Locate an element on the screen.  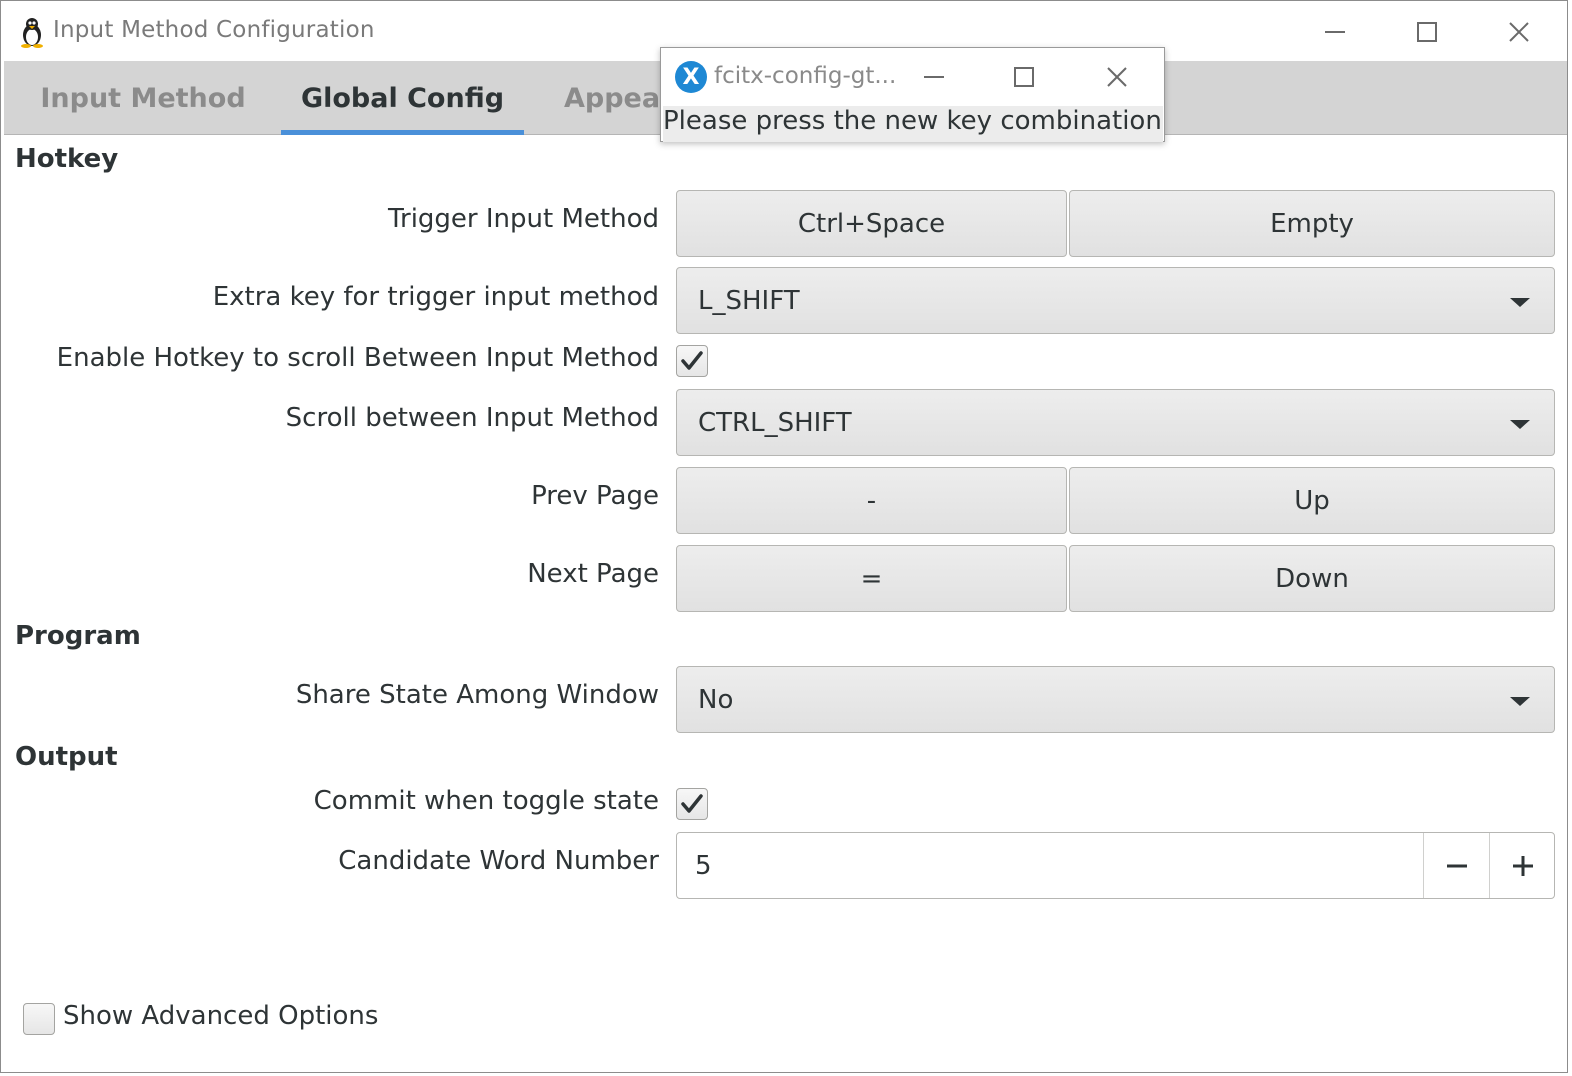
scroll-between-combo: CTRL_SHIFT is located at coordinates (1115, 422).